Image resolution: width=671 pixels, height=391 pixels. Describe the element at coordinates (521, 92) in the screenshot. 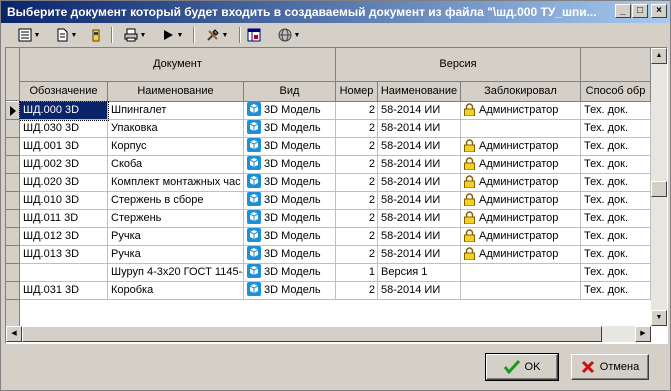

I see `column-header-locked-by: Заблокировал` at that location.